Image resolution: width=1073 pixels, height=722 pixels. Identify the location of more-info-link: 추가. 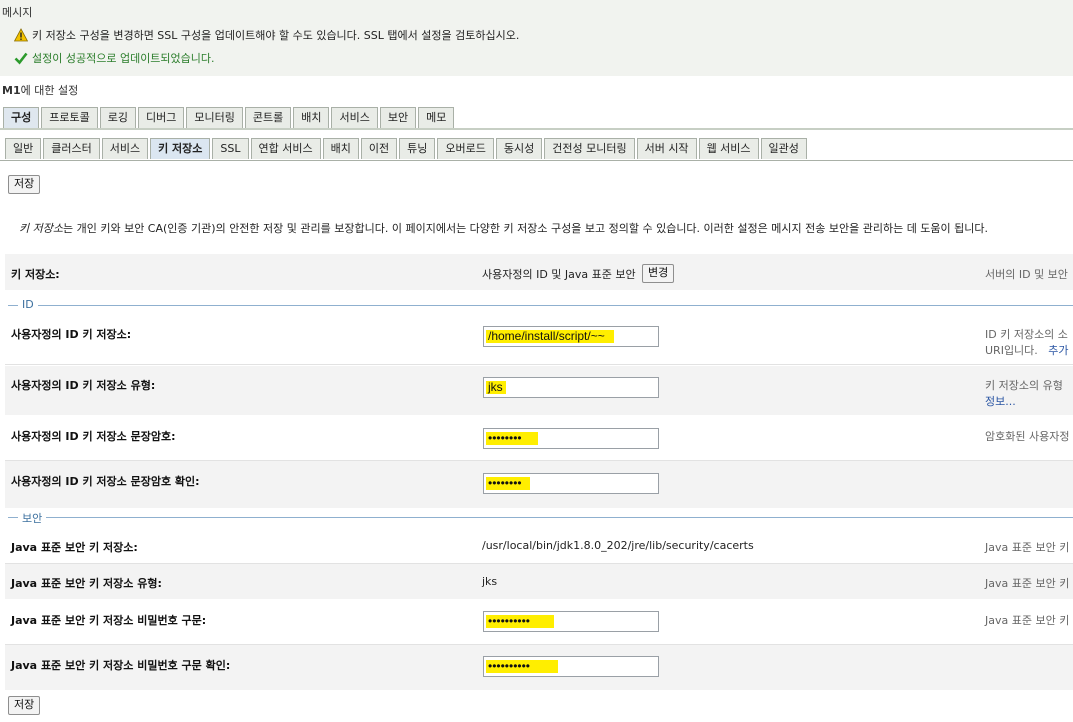
(1058, 350).